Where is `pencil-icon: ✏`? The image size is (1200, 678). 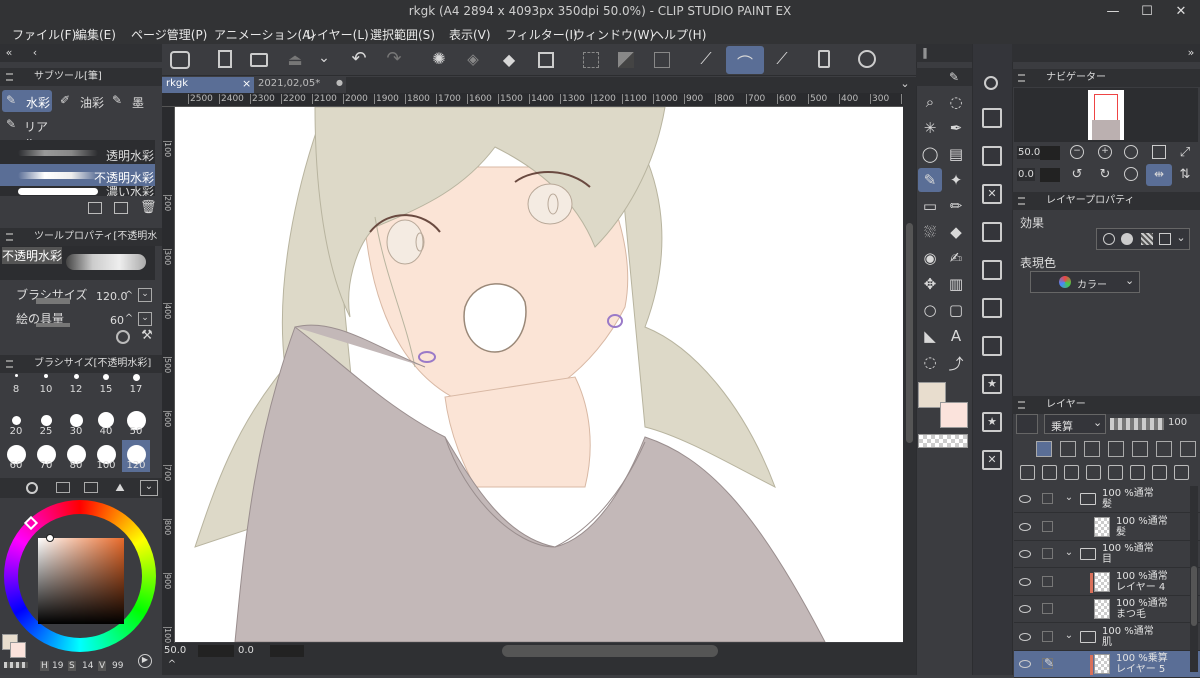
pencil-icon: ✏ is located at coordinates (956, 206).